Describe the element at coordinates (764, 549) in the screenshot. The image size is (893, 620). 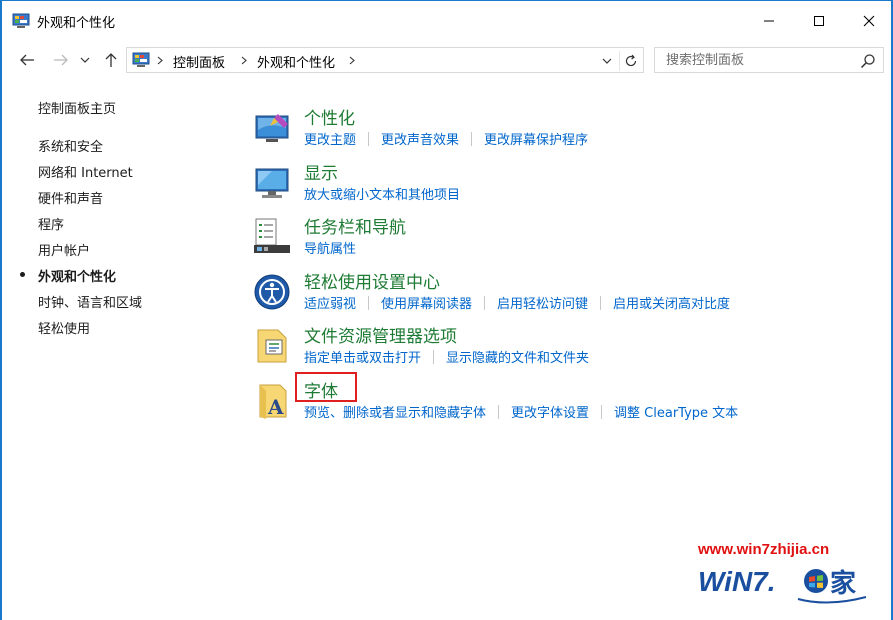
I see `watermark-url: www.win7zhijia.cn` at that location.